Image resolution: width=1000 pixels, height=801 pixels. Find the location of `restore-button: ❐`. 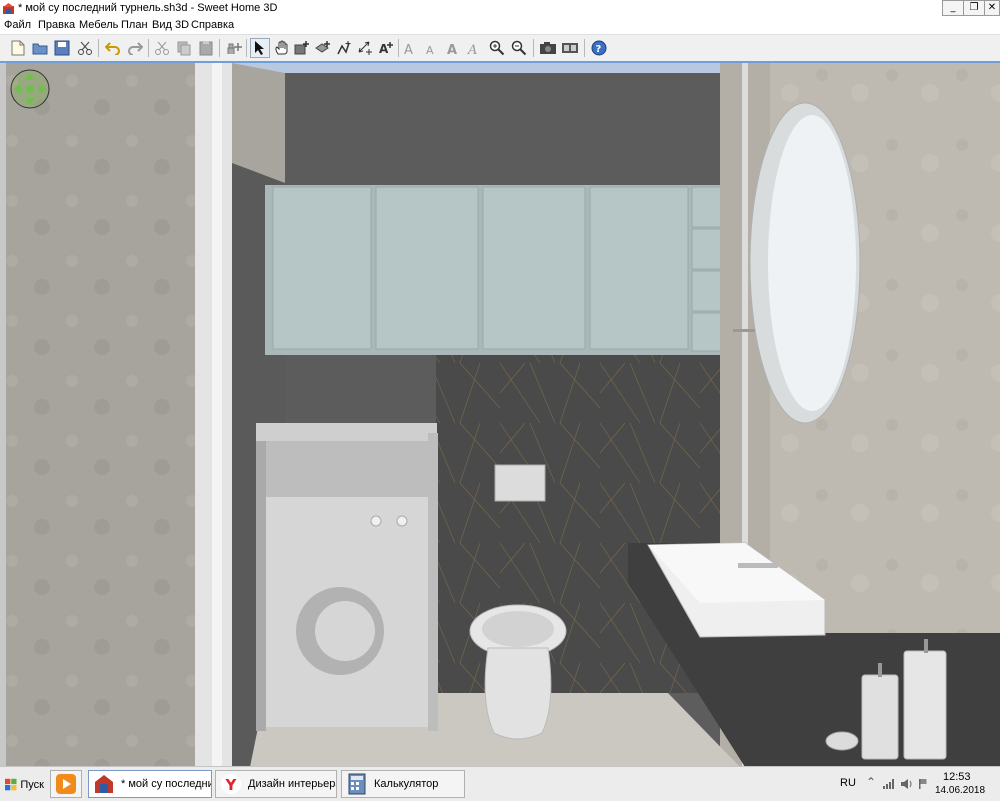

restore-button: ❐ is located at coordinates (974, 8).